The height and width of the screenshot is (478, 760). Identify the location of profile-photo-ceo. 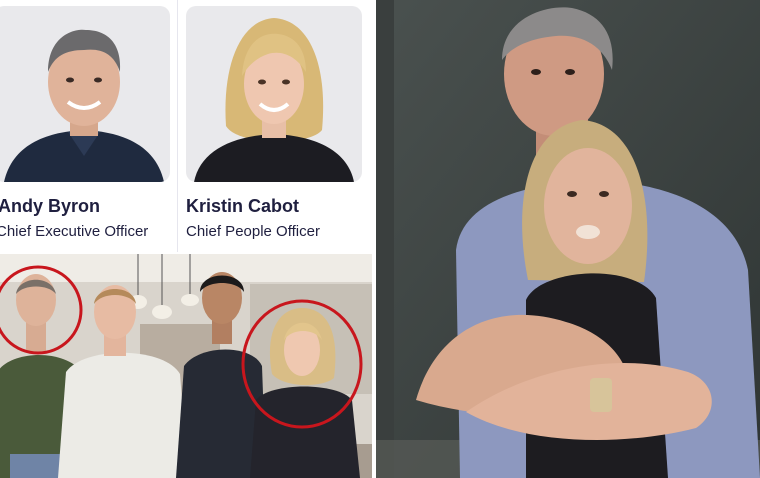
(85, 94).